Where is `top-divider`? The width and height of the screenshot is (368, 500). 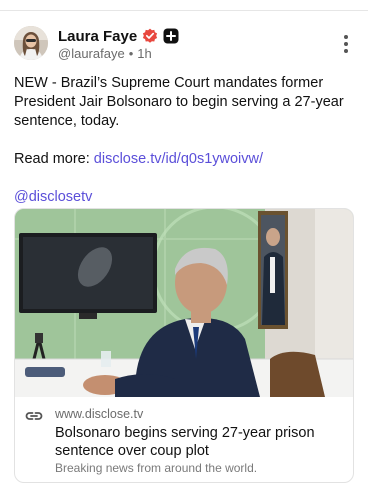
top-divider is located at coordinates (184, 10).